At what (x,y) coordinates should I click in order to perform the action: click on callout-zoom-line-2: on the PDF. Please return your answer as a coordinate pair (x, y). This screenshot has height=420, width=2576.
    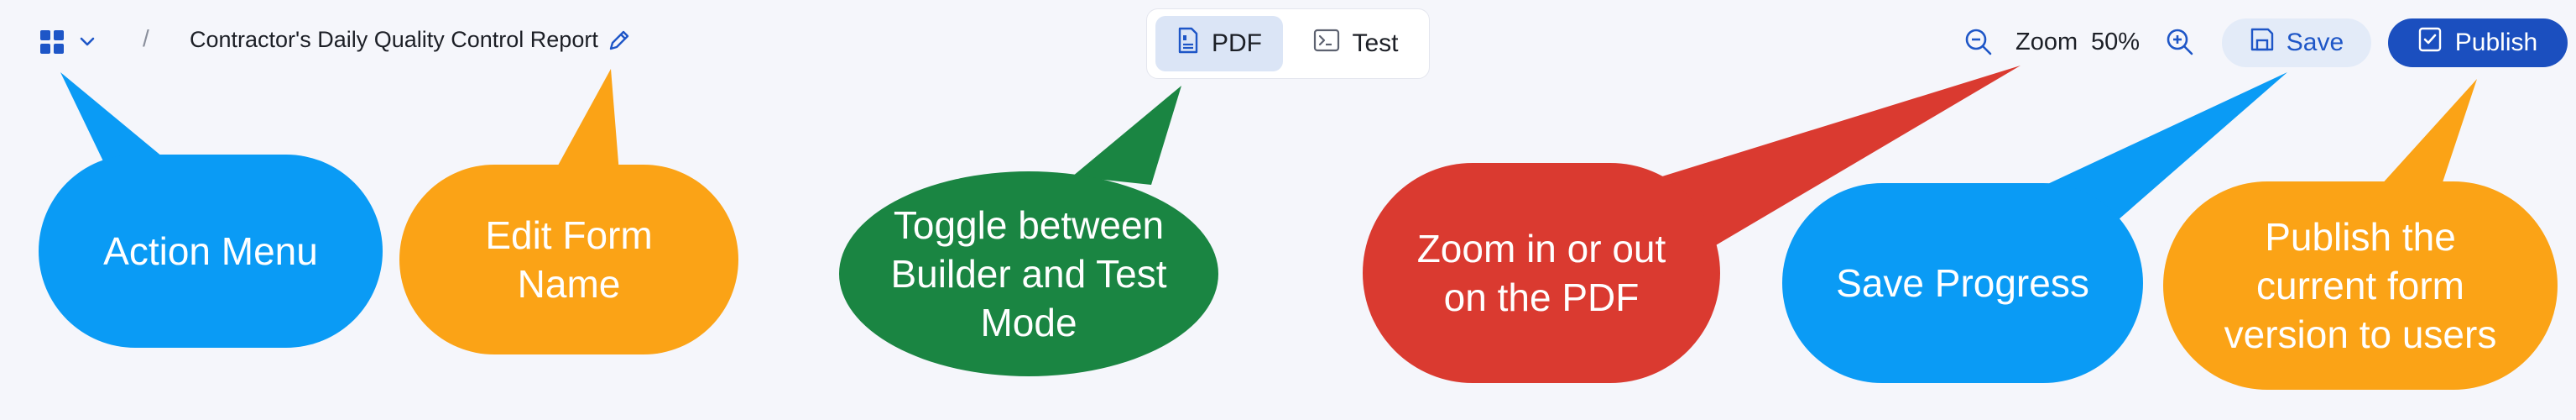
    Looking at the image, I should click on (1541, 297).